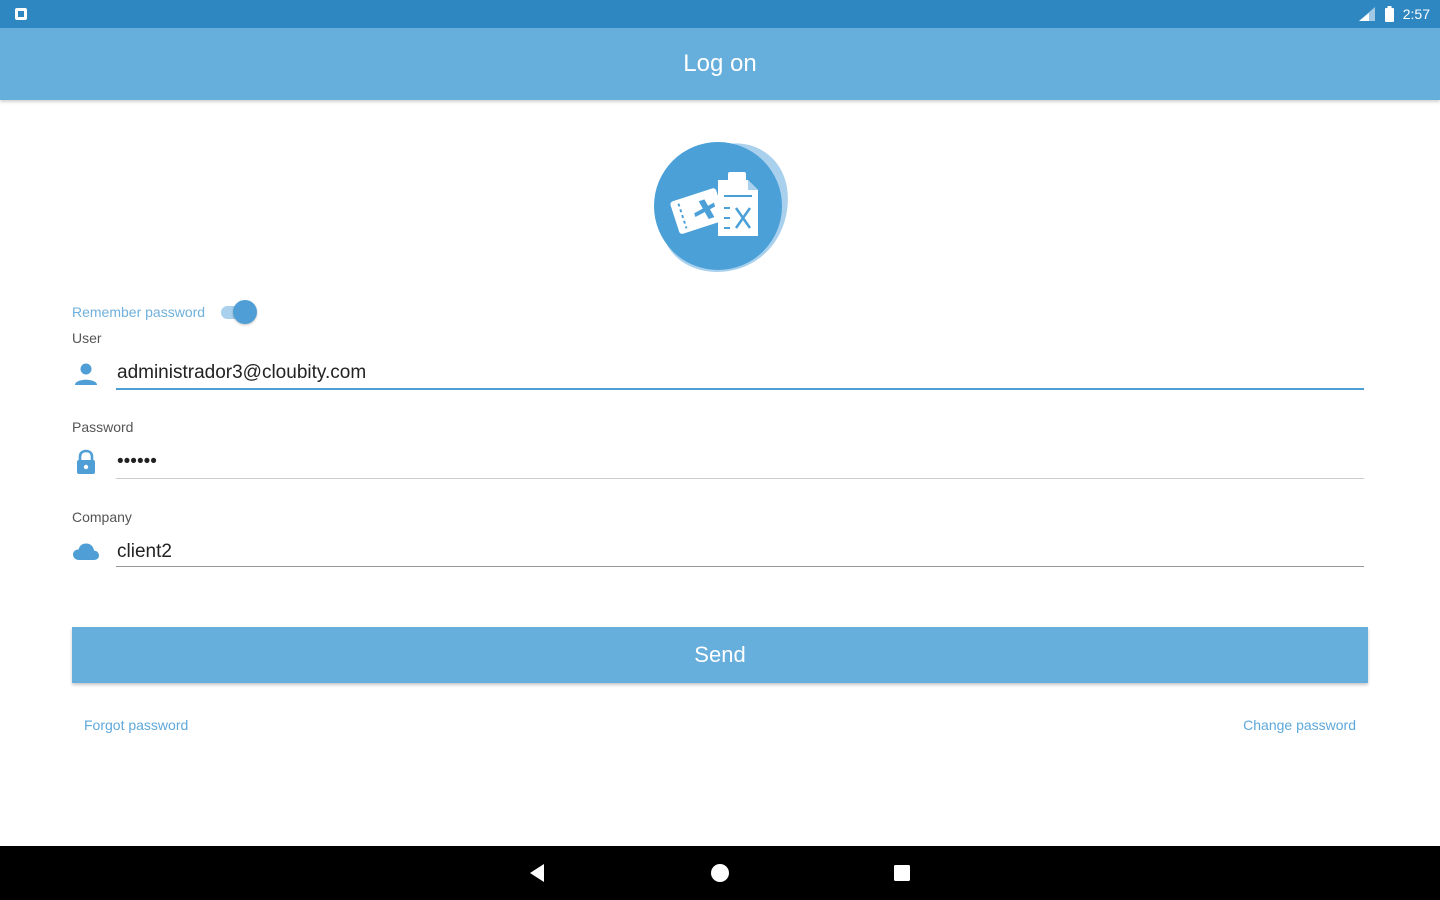 The image size is (1440, 900). What do you see at coordinates (103, 427) in the screenshot?
I see `password-label: Password` at bounding box center [103, 427].